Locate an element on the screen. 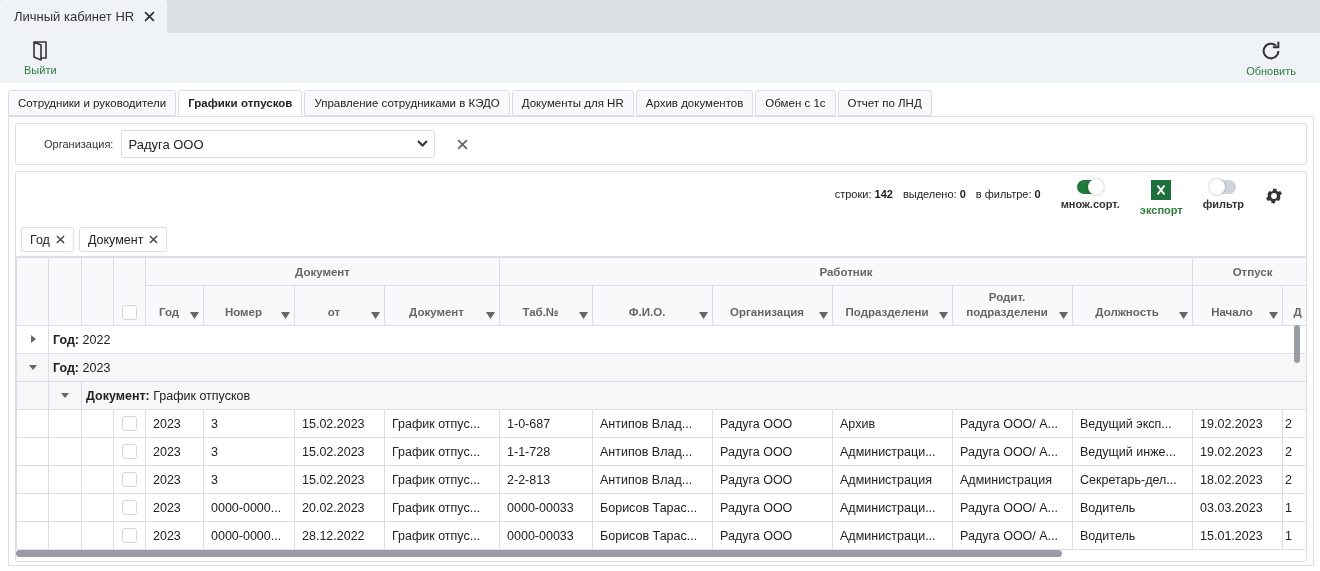 The height and width of the screenshot is (571, 1320). column-header: Таб.№ is located at coordinates (546, 305).